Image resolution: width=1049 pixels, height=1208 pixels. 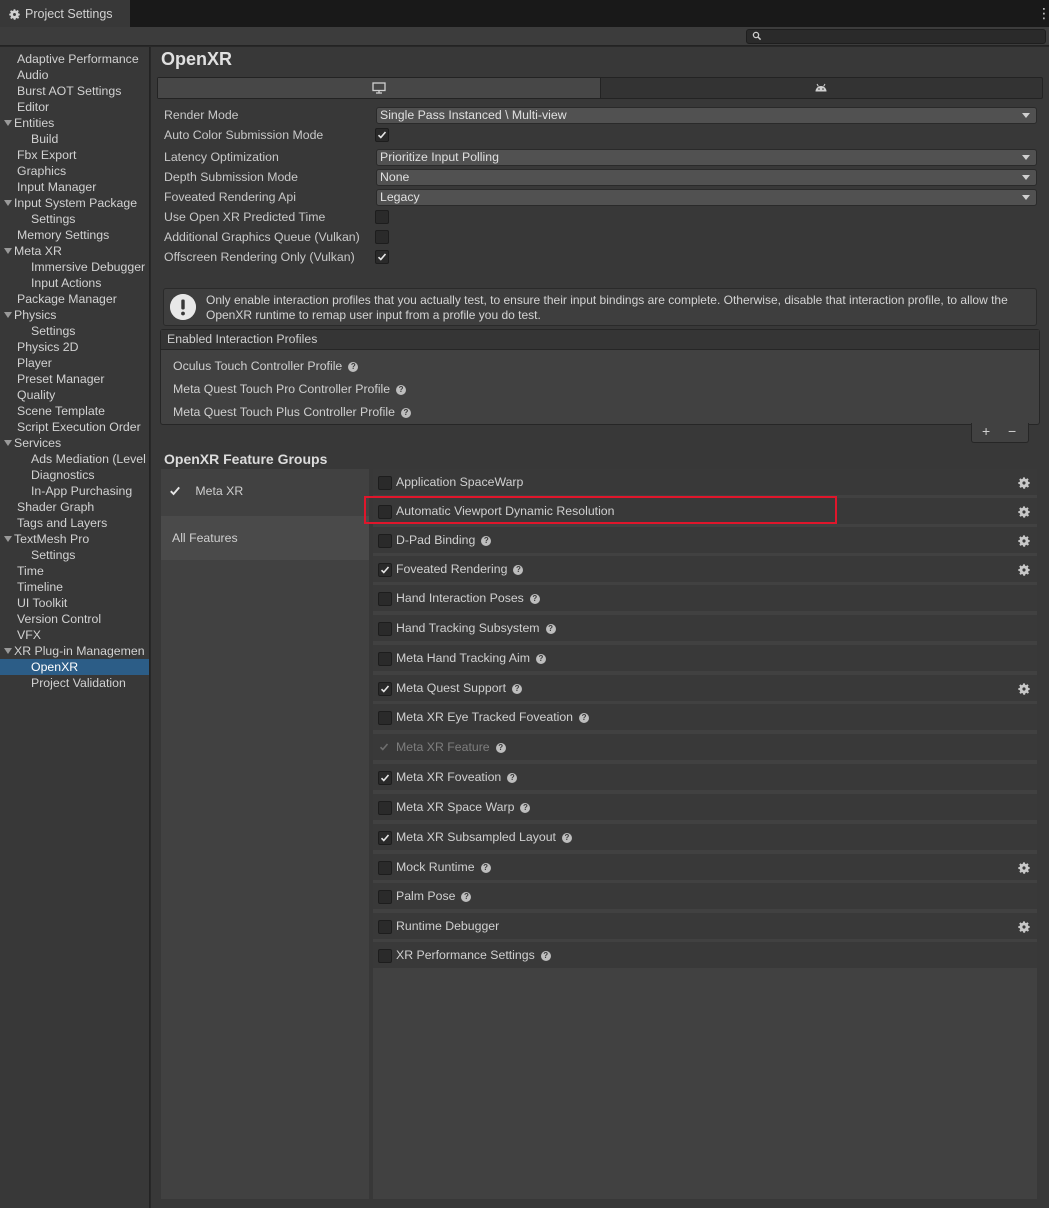 What do you see at coordinates (74, 171) in the screenshot?
I see `sidebar-item: Graphics` at bounding box center [74, 171].